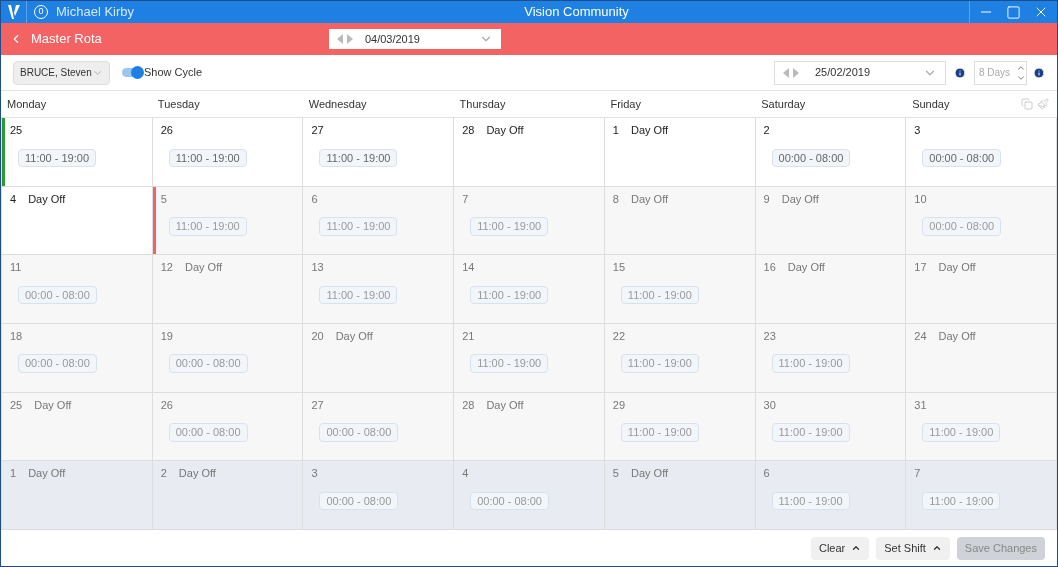 This screenshot has height=567, width=1058. What do you see at coordinates (379, 358) in the screenshot?
I see `day-cell: 20 Day Off` at bounding box center [379, 358].